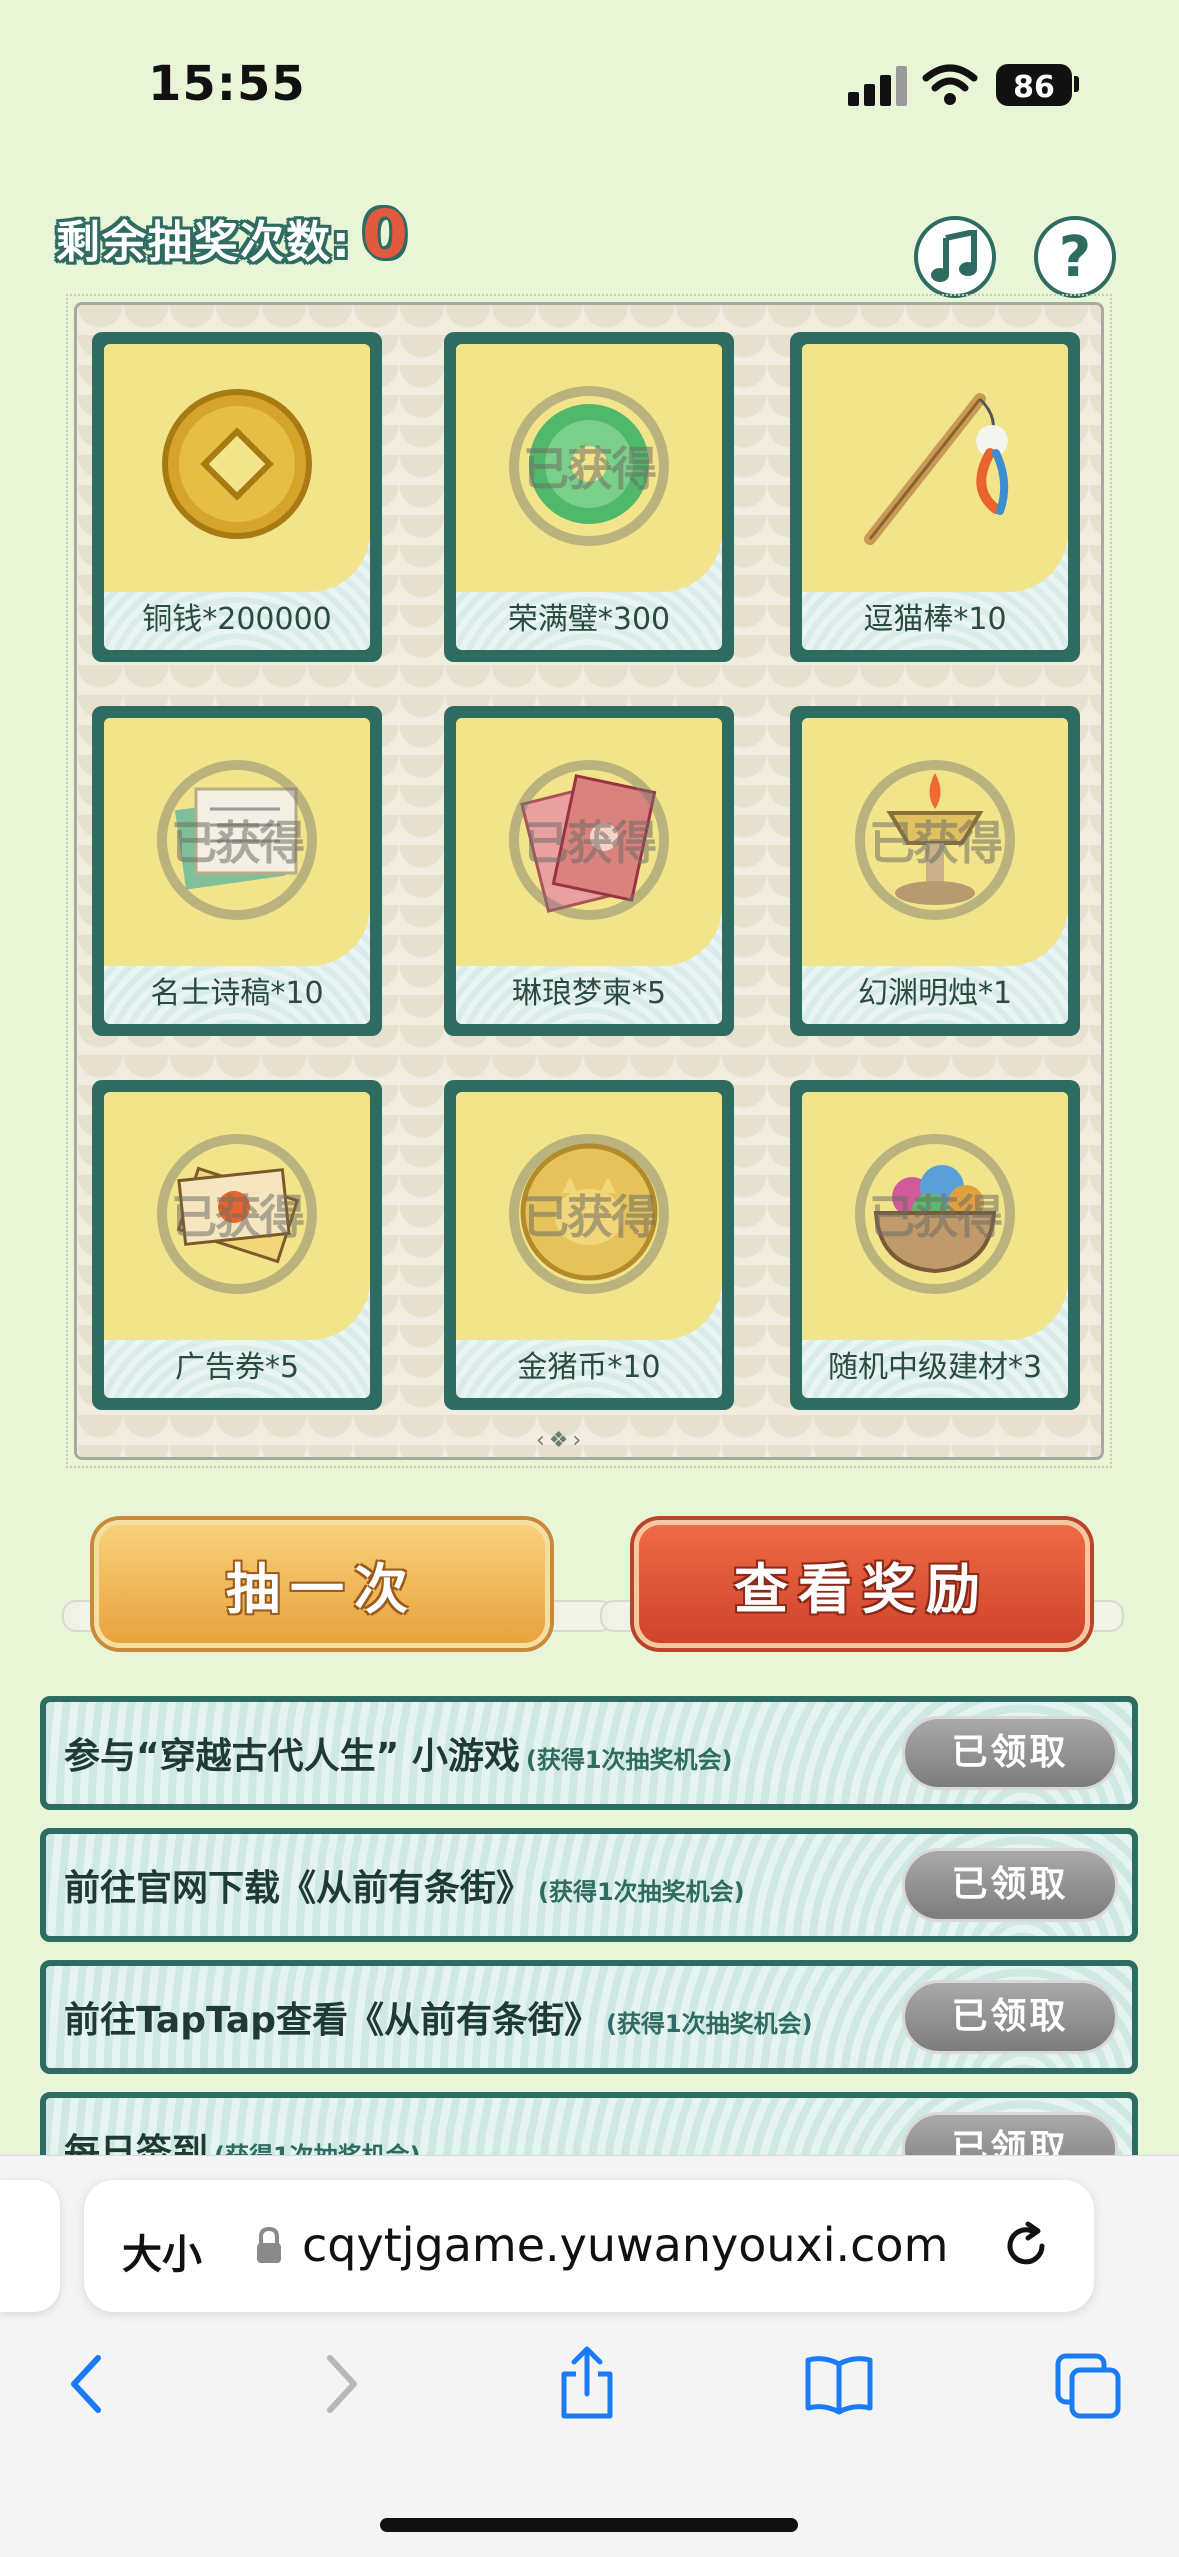  I want to click on music-toggle-button, so click(955, 257).